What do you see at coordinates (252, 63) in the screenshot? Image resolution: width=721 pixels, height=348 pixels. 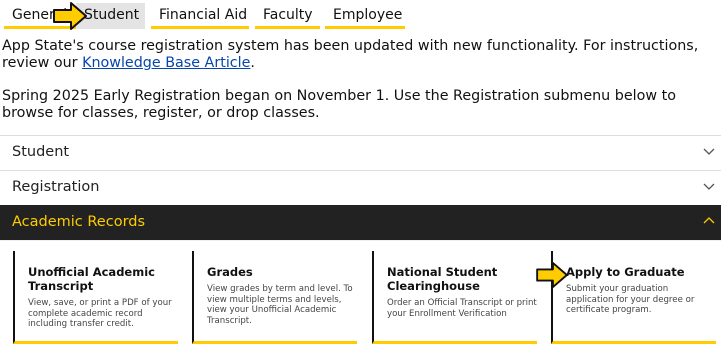 I see `notice-trailing: .` at bounding box center [252, 63].